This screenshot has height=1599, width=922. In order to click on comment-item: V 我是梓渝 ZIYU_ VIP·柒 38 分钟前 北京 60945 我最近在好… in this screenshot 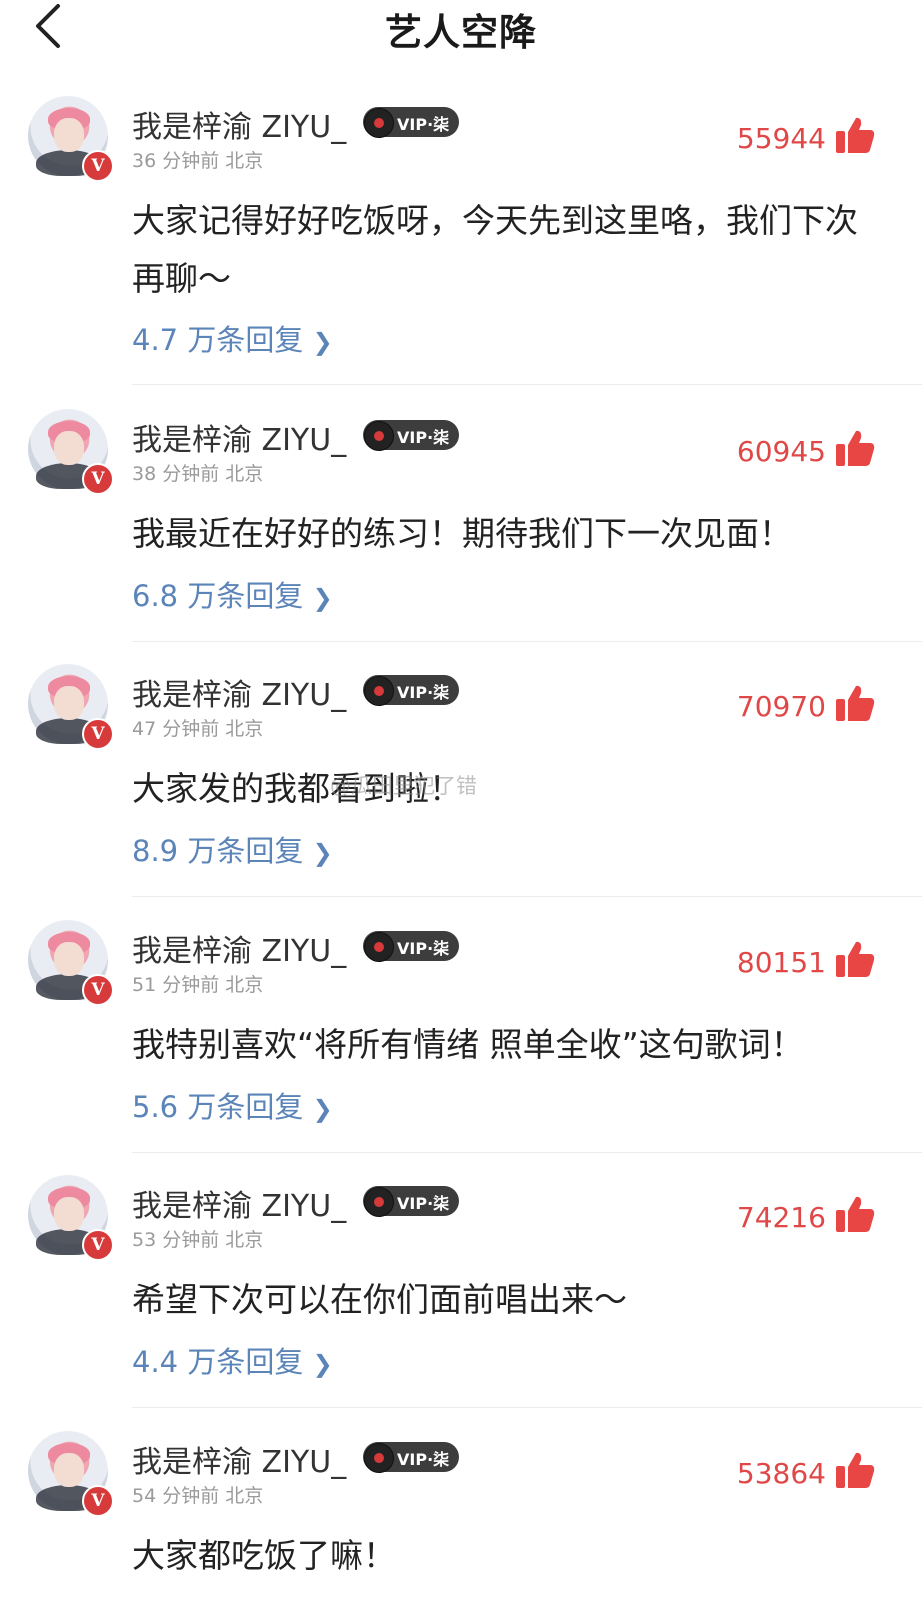, I will do `click(461, 525)`.